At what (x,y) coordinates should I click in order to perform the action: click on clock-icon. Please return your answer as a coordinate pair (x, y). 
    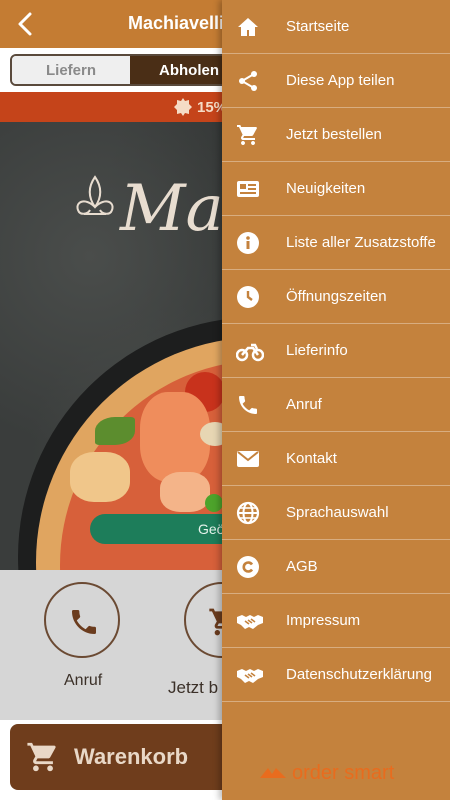
    Looking at the image, I should click on (248, 297).